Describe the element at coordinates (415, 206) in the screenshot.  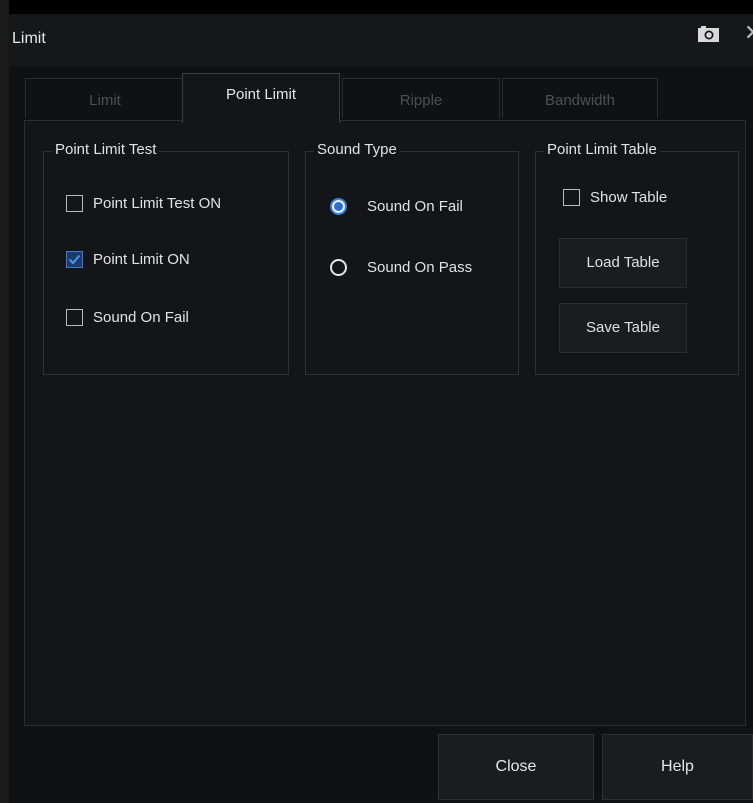
I see `radio-label: Sound On Fail` at that location.